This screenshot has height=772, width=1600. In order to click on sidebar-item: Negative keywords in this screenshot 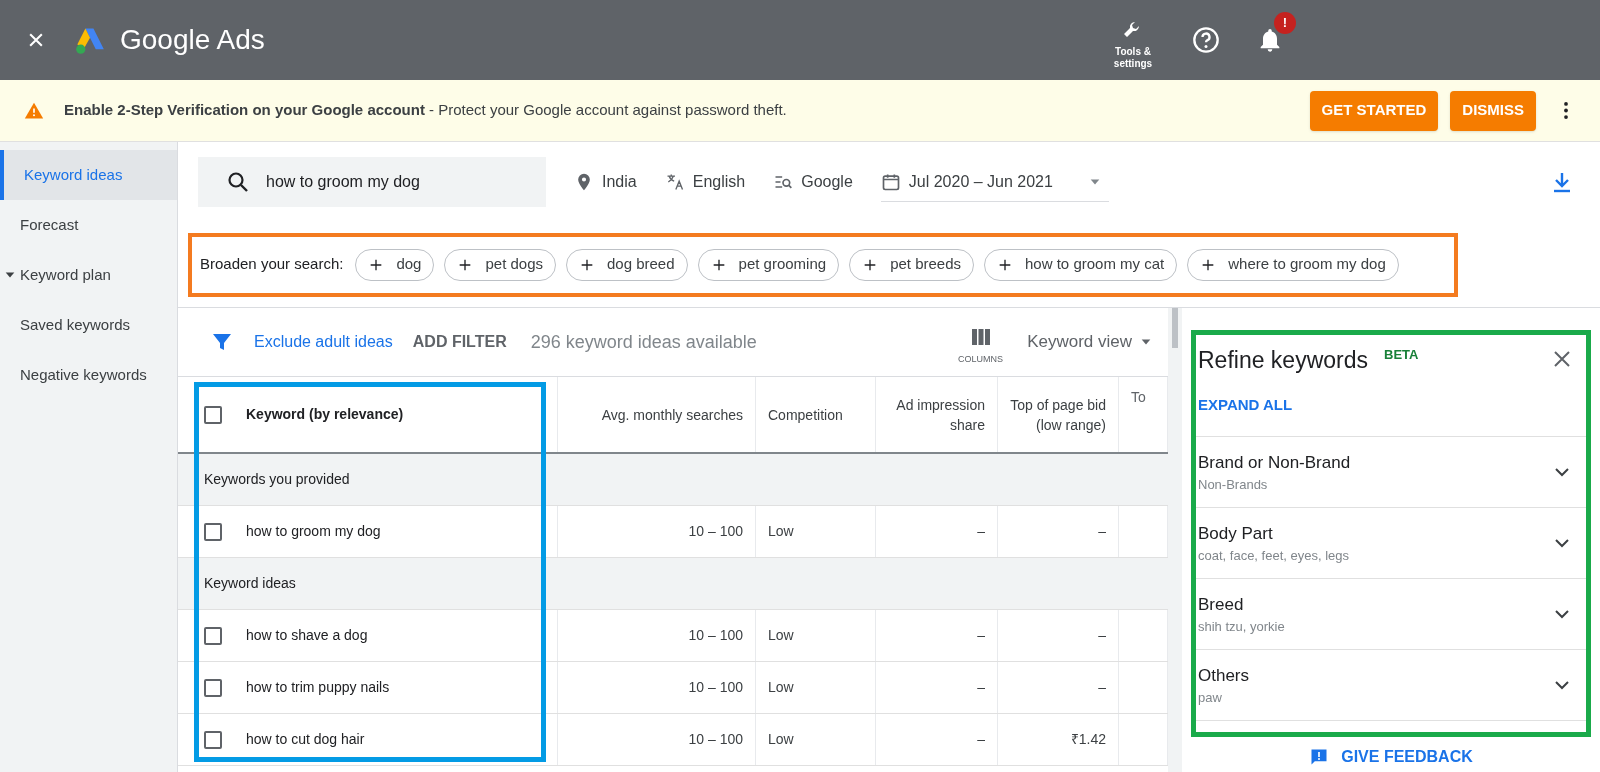, I will do `click(88, 375)`.